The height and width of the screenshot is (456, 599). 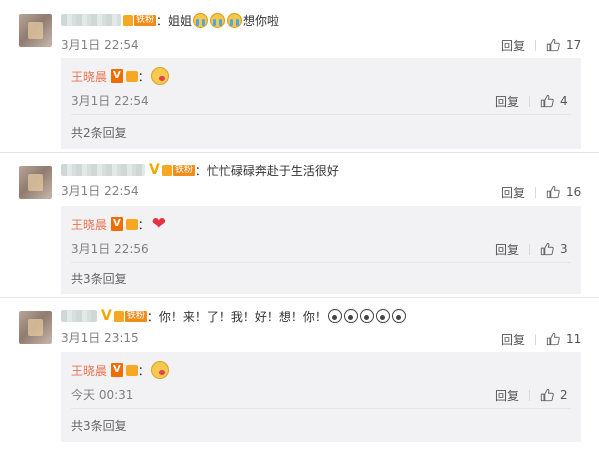 What do you see at coordinates (102, 395) in the screenshot?
I see `reply-time: 今天 00:31` at bounding box center [102, 395].